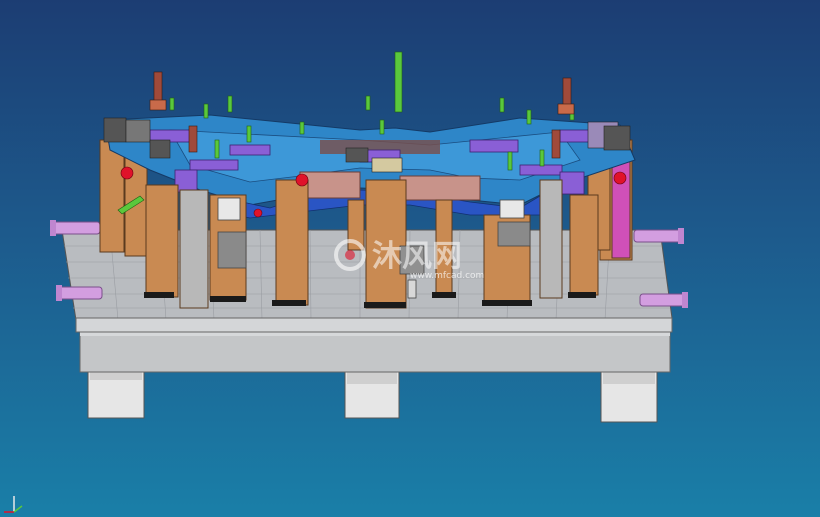 The width and height of the screenshot is (820, 517). What do you see at coordinates (375, 350) in the screenshot?
I see `base-frame` at bounding box center [375, 350].